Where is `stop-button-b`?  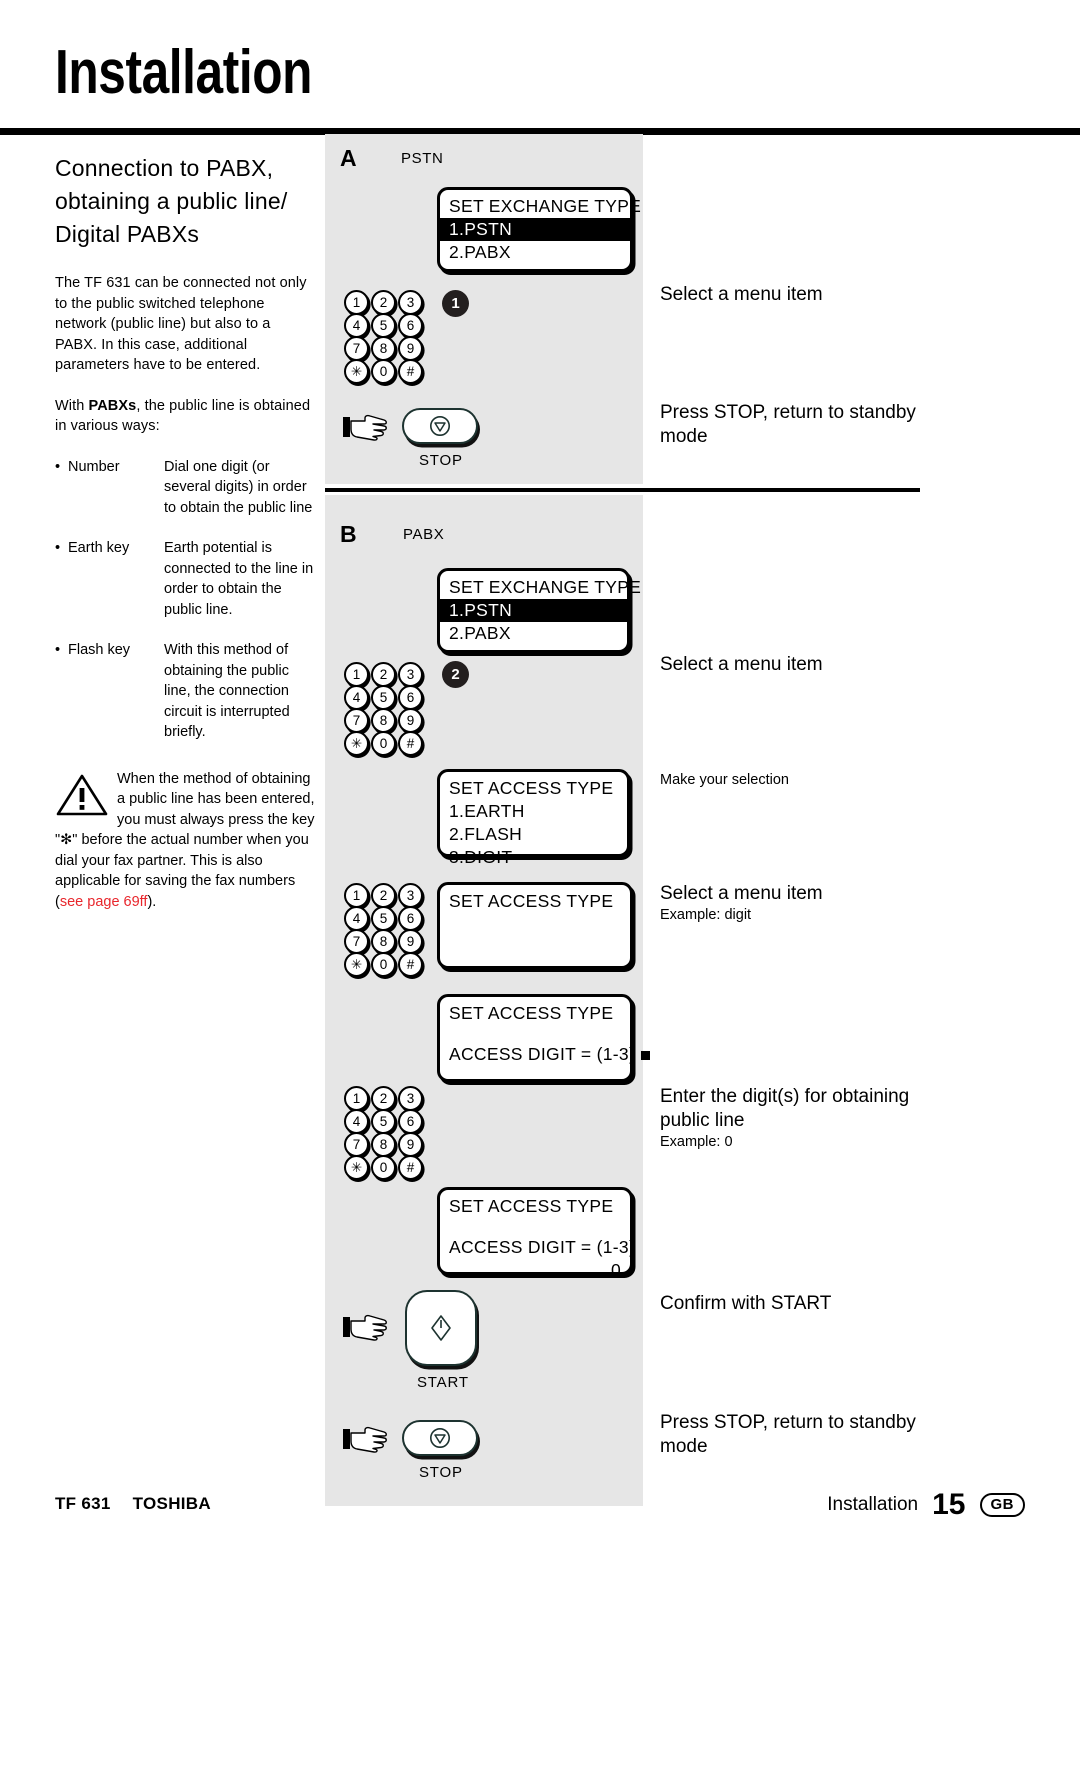
stop-button-b is located at coordinates (440, 1438).